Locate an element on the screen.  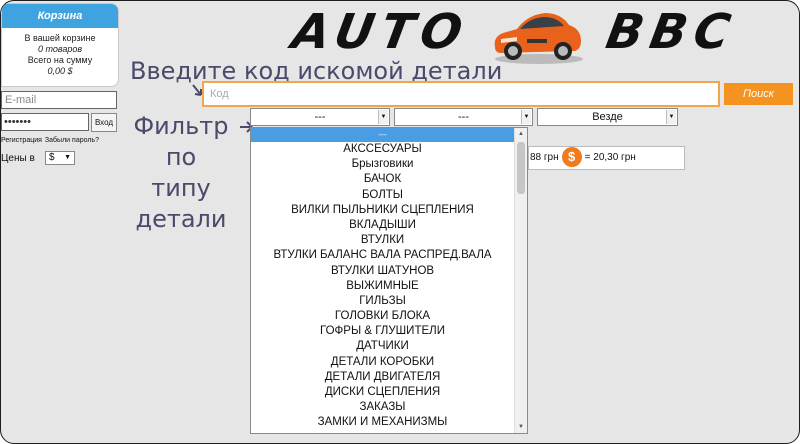
cart-line-intro: В вашей корзине is located at coordinates (60, 38).